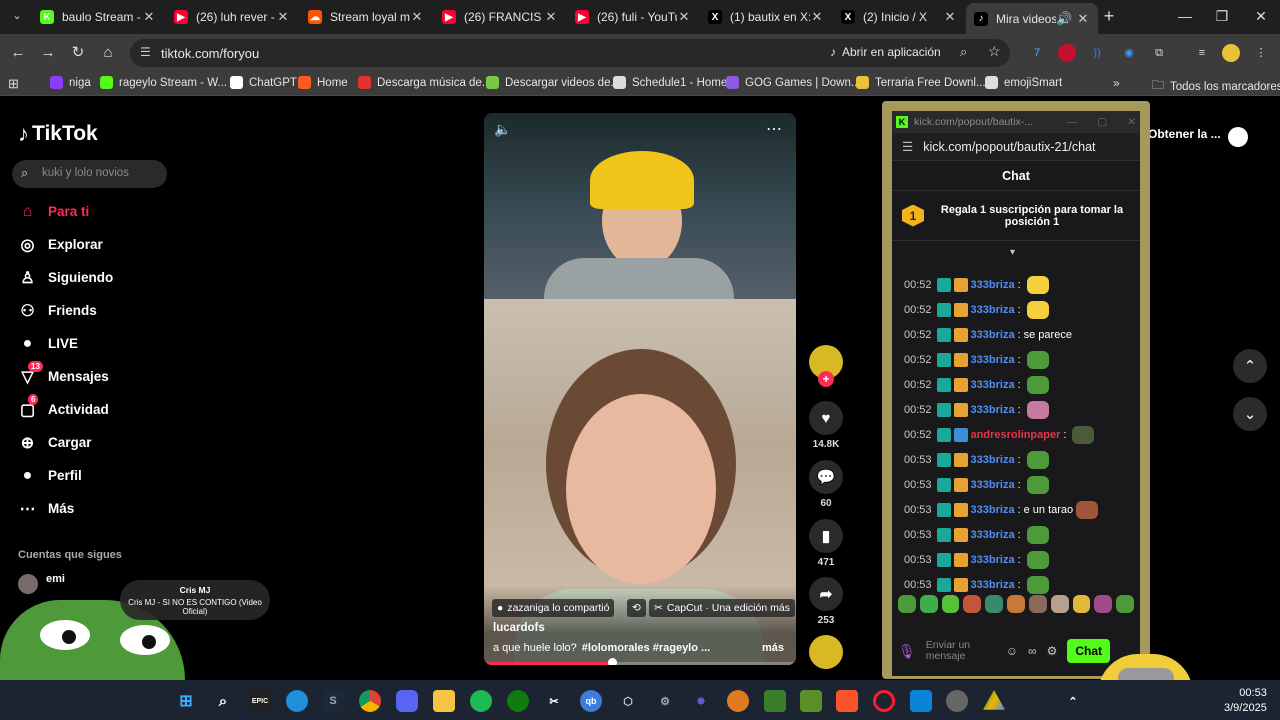 The image size is (1280, 720). Describe the element at coordinates (1001, 510) in the screenshot. I see `chat-message: 00:53 333briza: e un tarao` at that location.